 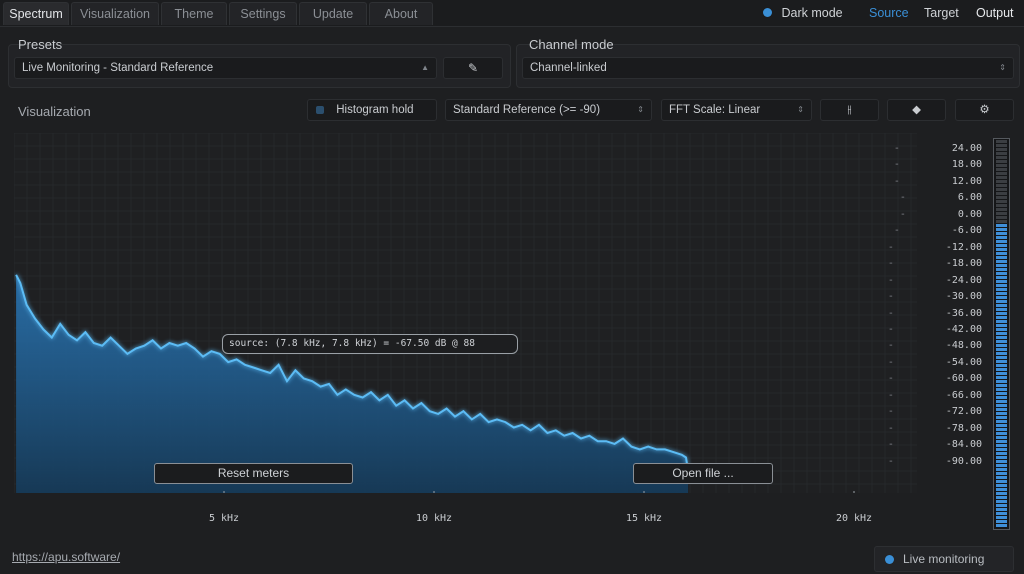 What do you see at coordinates (527, 110) in the screenshot?
I see `reference-selected: Standard Reference (>= -90)` at bounding box center [527, 110].